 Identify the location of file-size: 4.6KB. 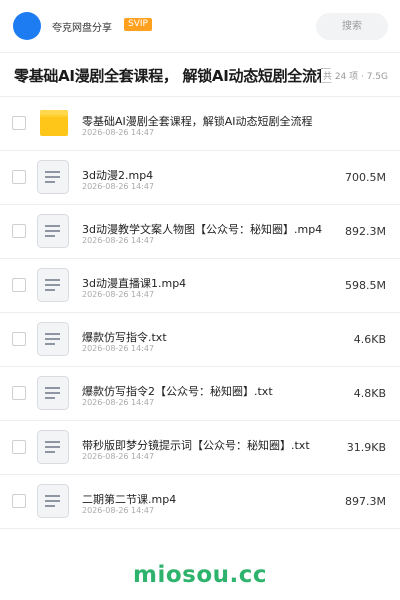
(369, 339).